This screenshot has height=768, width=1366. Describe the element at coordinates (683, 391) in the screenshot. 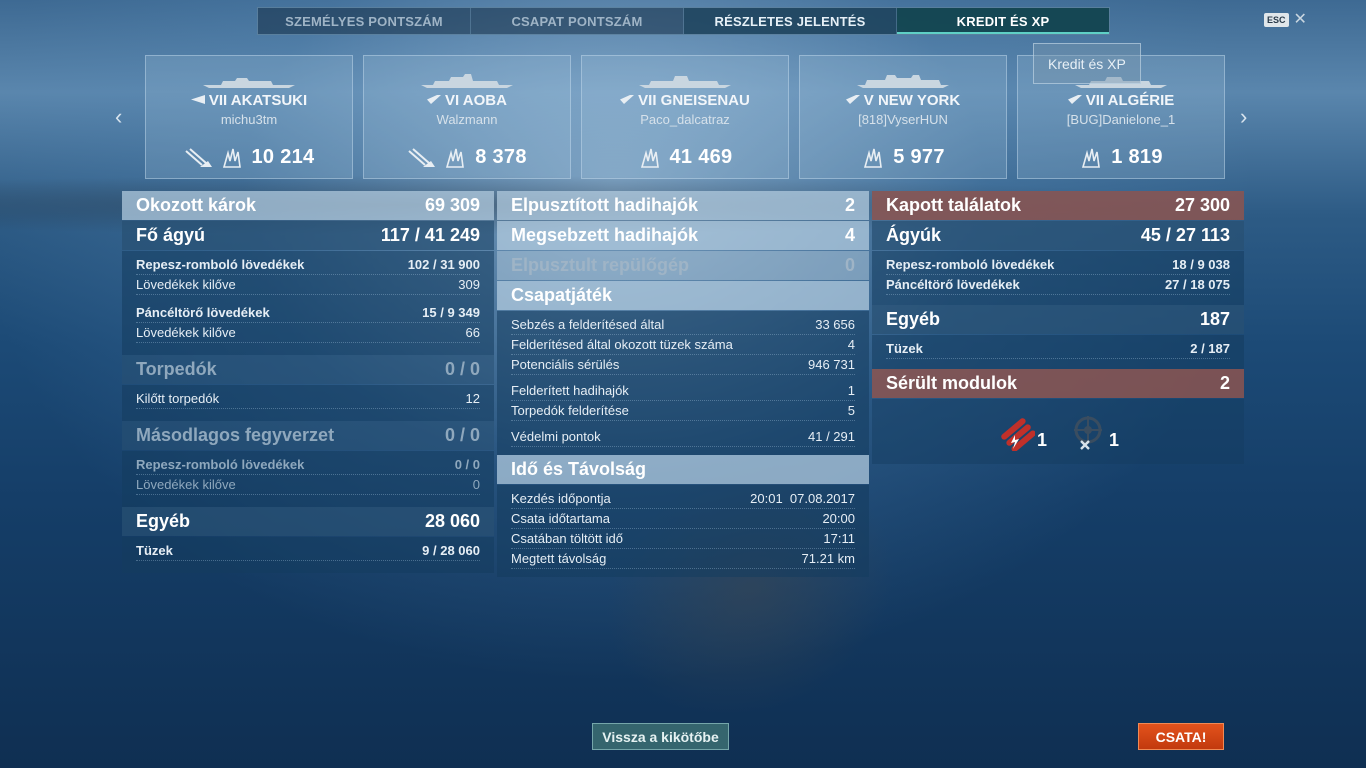

I see `stat-row: Felderített hadihajók 1` at that location.